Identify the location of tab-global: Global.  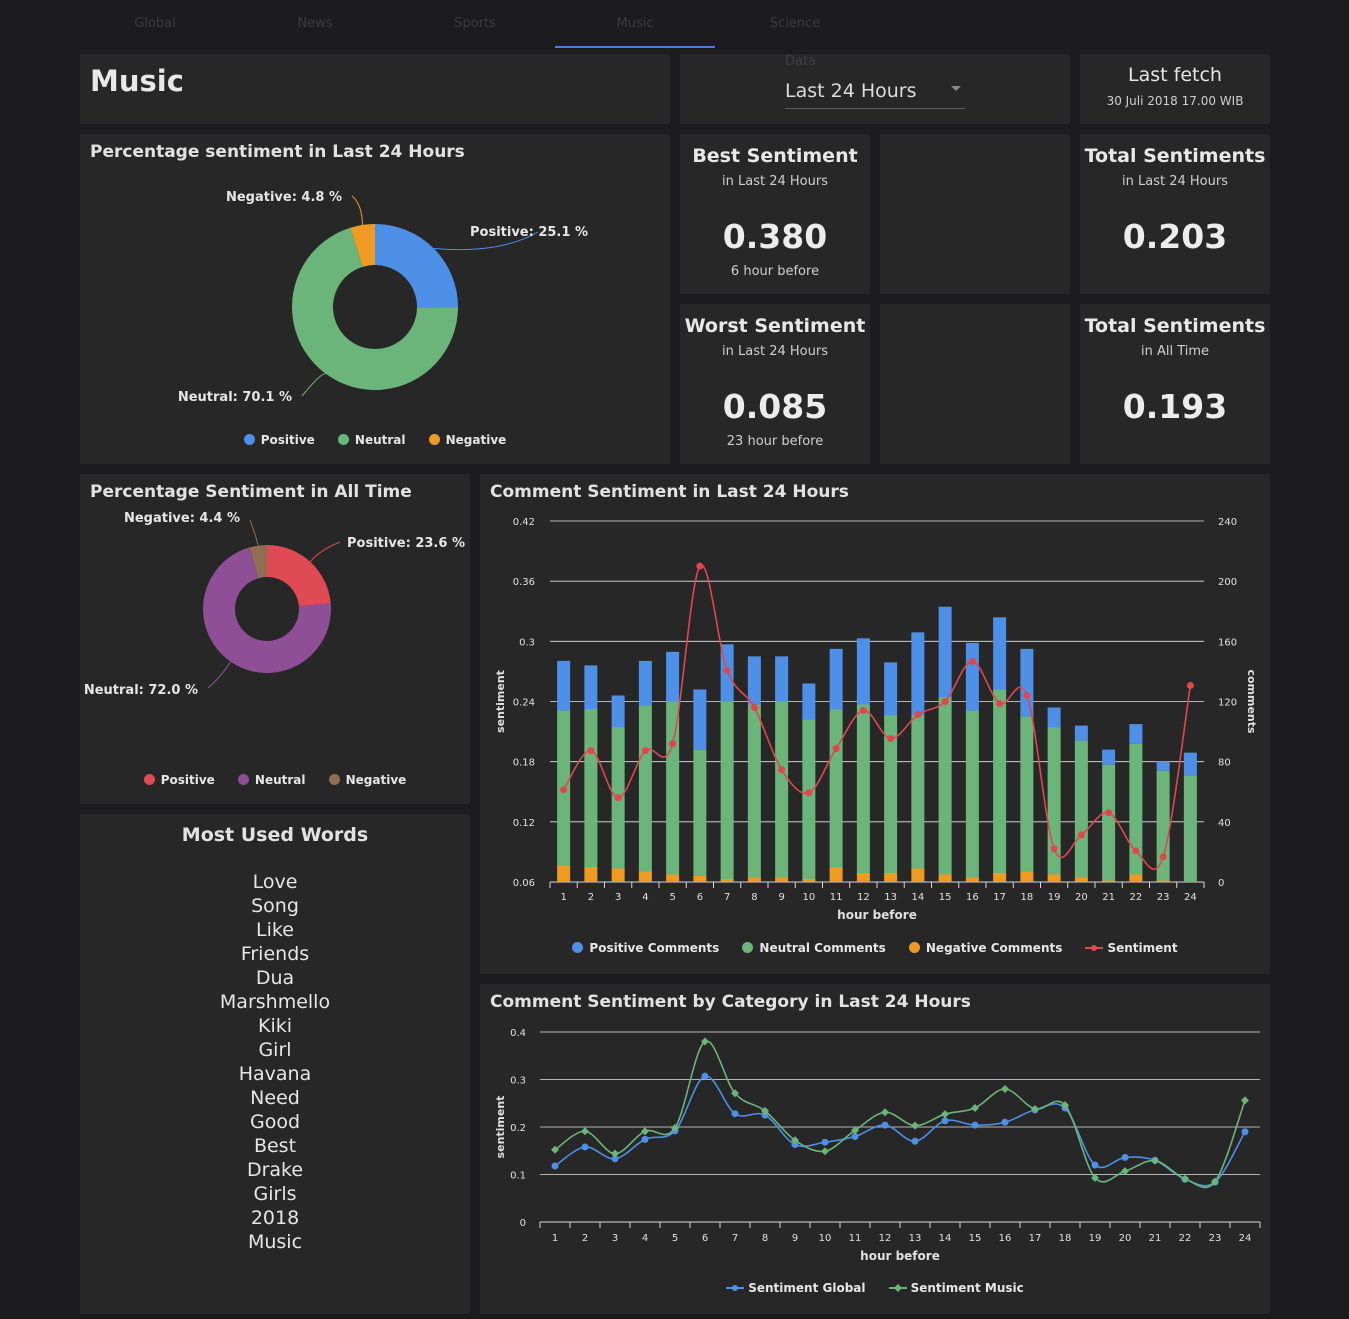
(155, 24).